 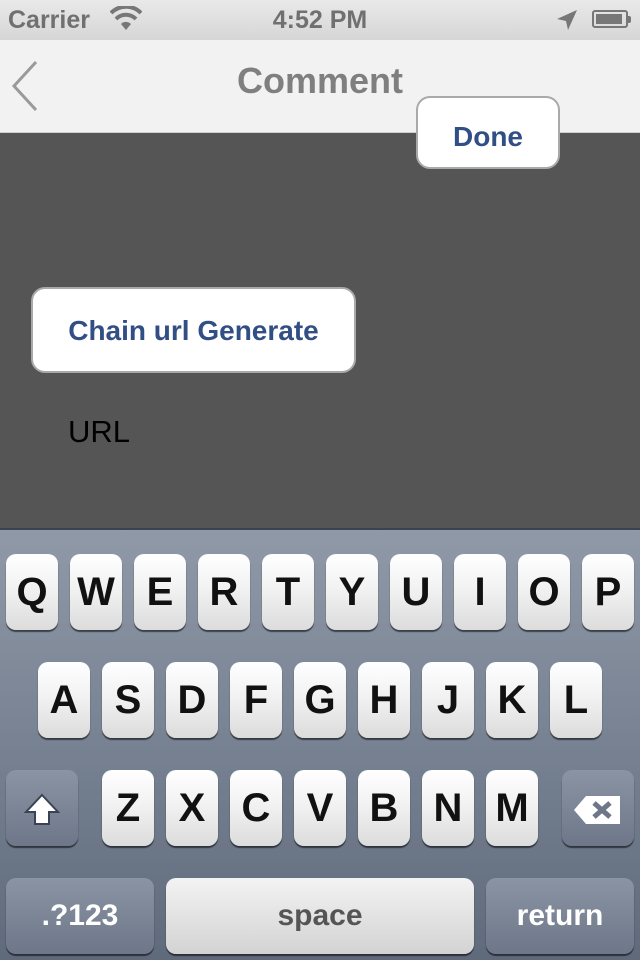 I want to click on key-i: I, so click(x=480, y=592).